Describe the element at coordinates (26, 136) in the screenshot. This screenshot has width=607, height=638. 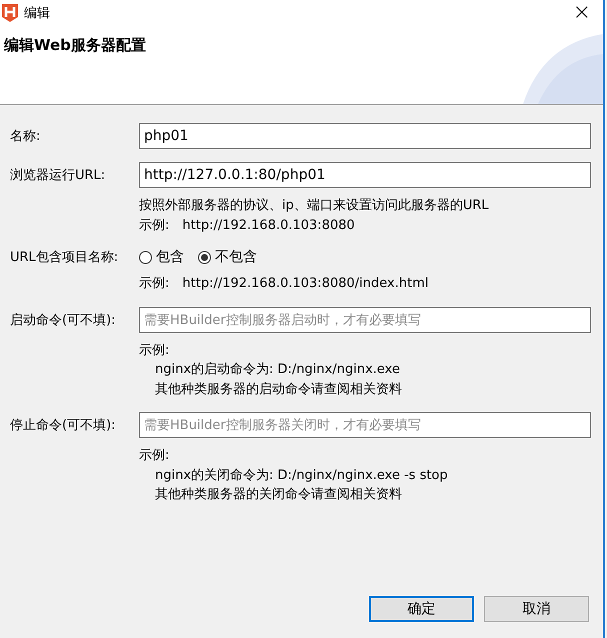
I see `field-label: 名称:` at that location.